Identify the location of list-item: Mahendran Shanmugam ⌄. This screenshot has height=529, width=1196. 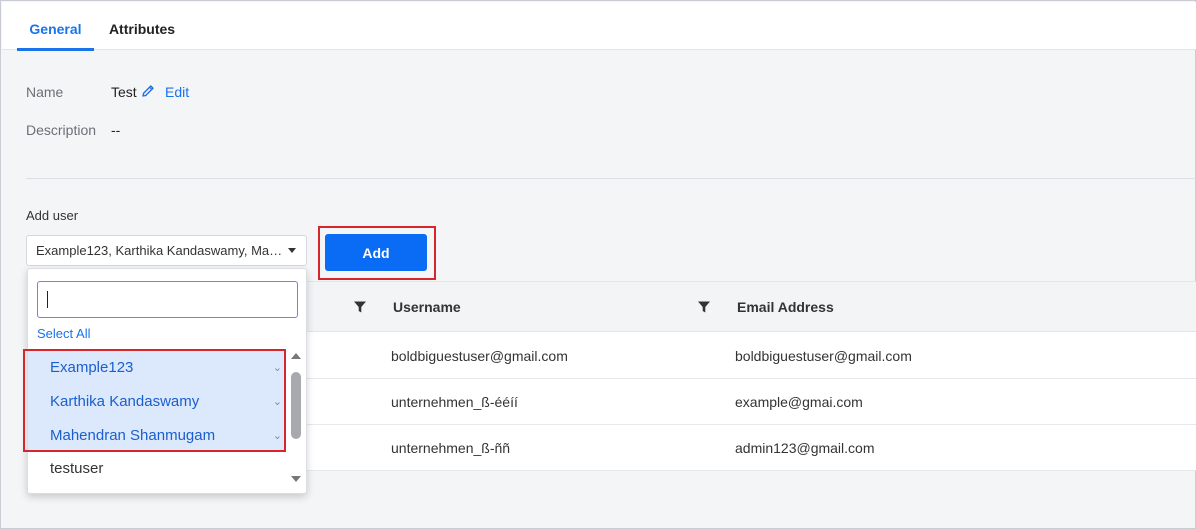
(157, 436).